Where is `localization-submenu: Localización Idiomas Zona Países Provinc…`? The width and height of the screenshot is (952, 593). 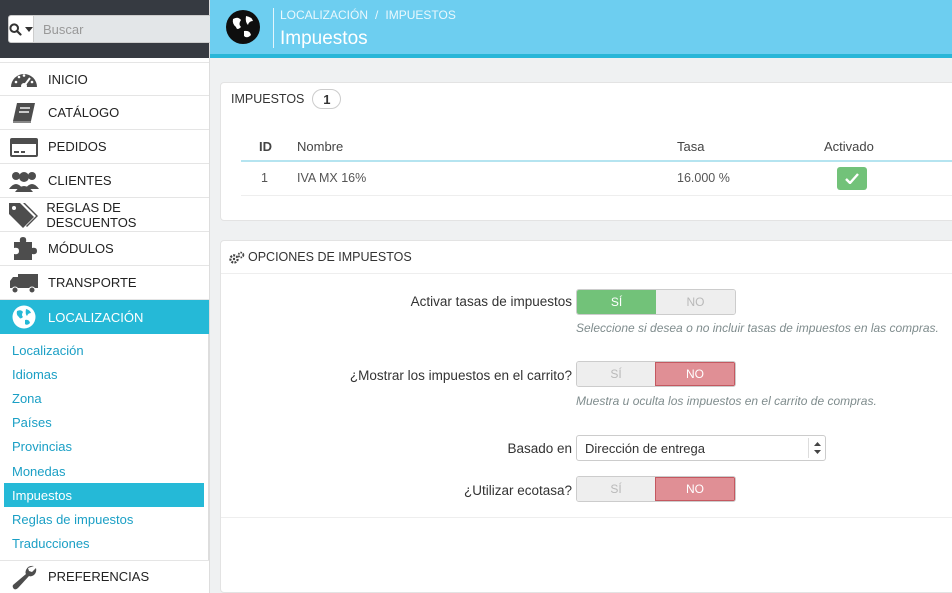 localization-submenu: Localización Idiomas Zona Países Provinc… is located at coordinates (104, 447).